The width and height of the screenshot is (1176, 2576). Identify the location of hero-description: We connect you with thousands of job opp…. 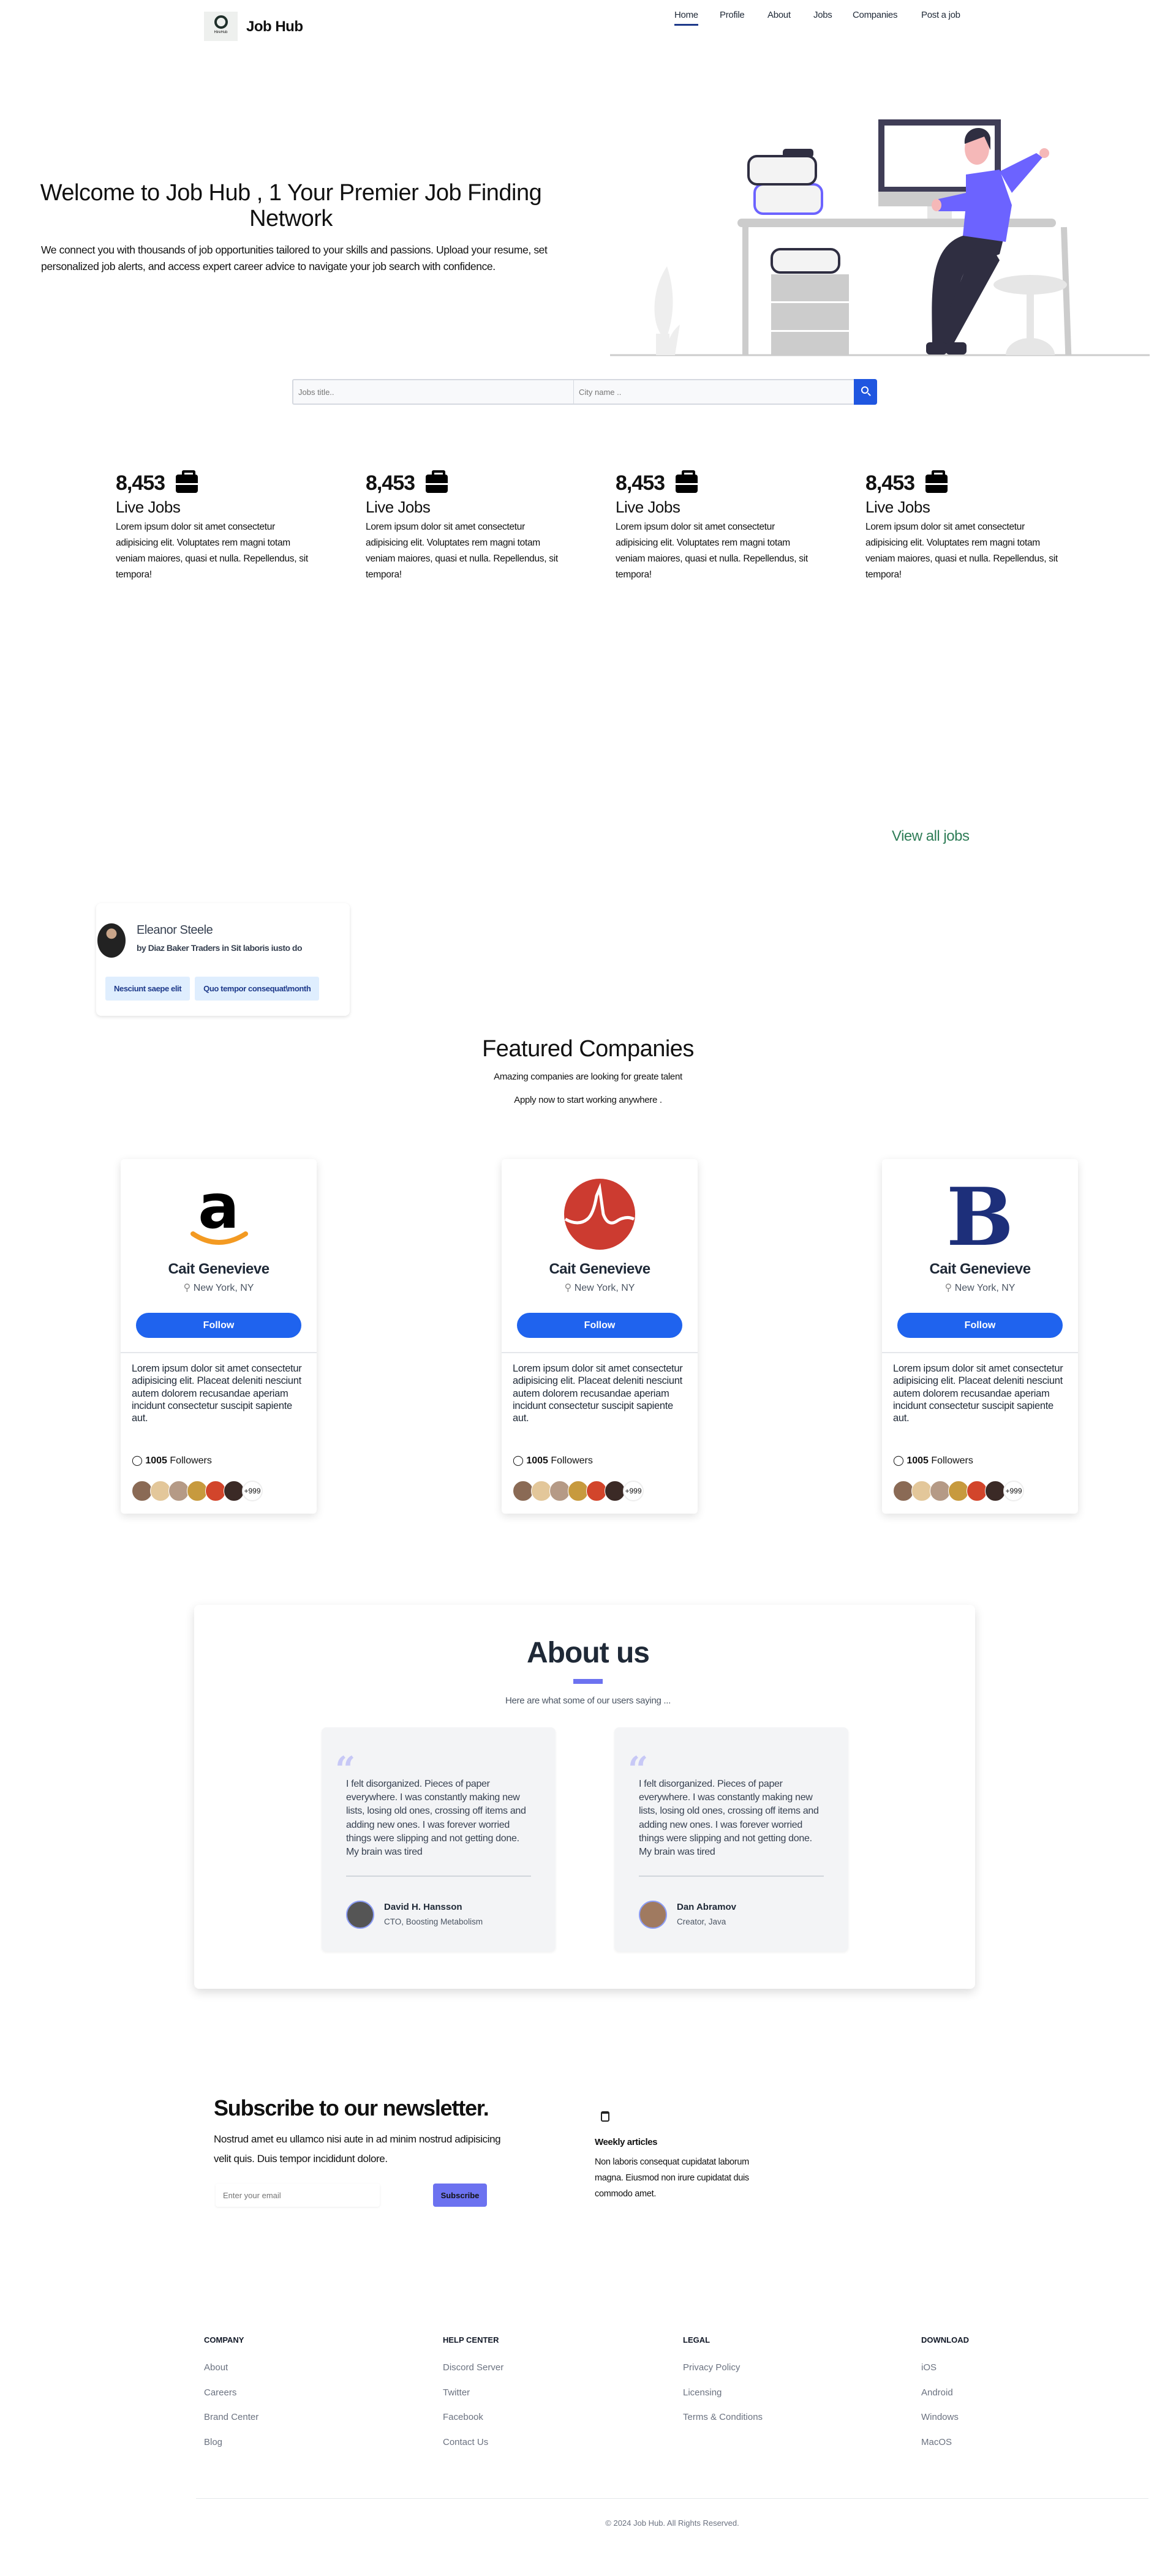
(294, 258).